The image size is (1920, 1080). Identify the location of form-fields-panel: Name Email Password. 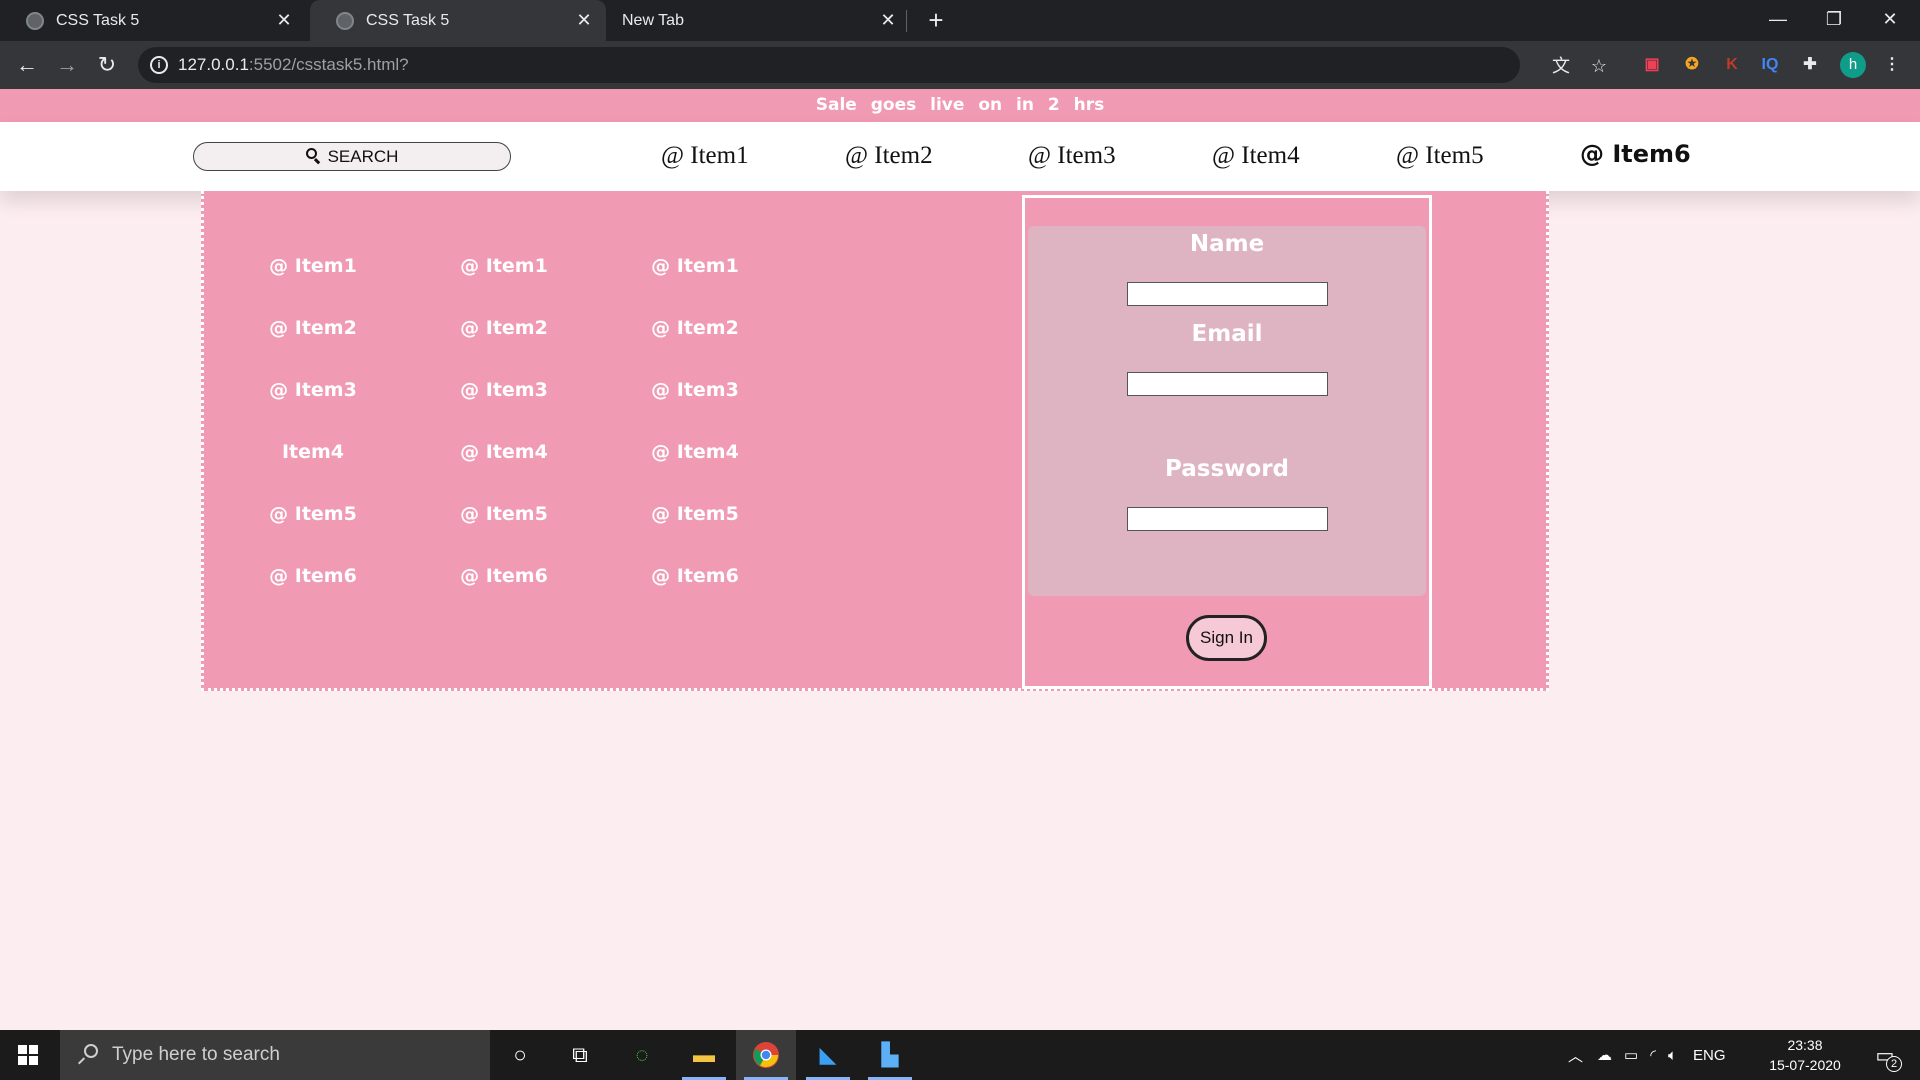
(1227, 411).